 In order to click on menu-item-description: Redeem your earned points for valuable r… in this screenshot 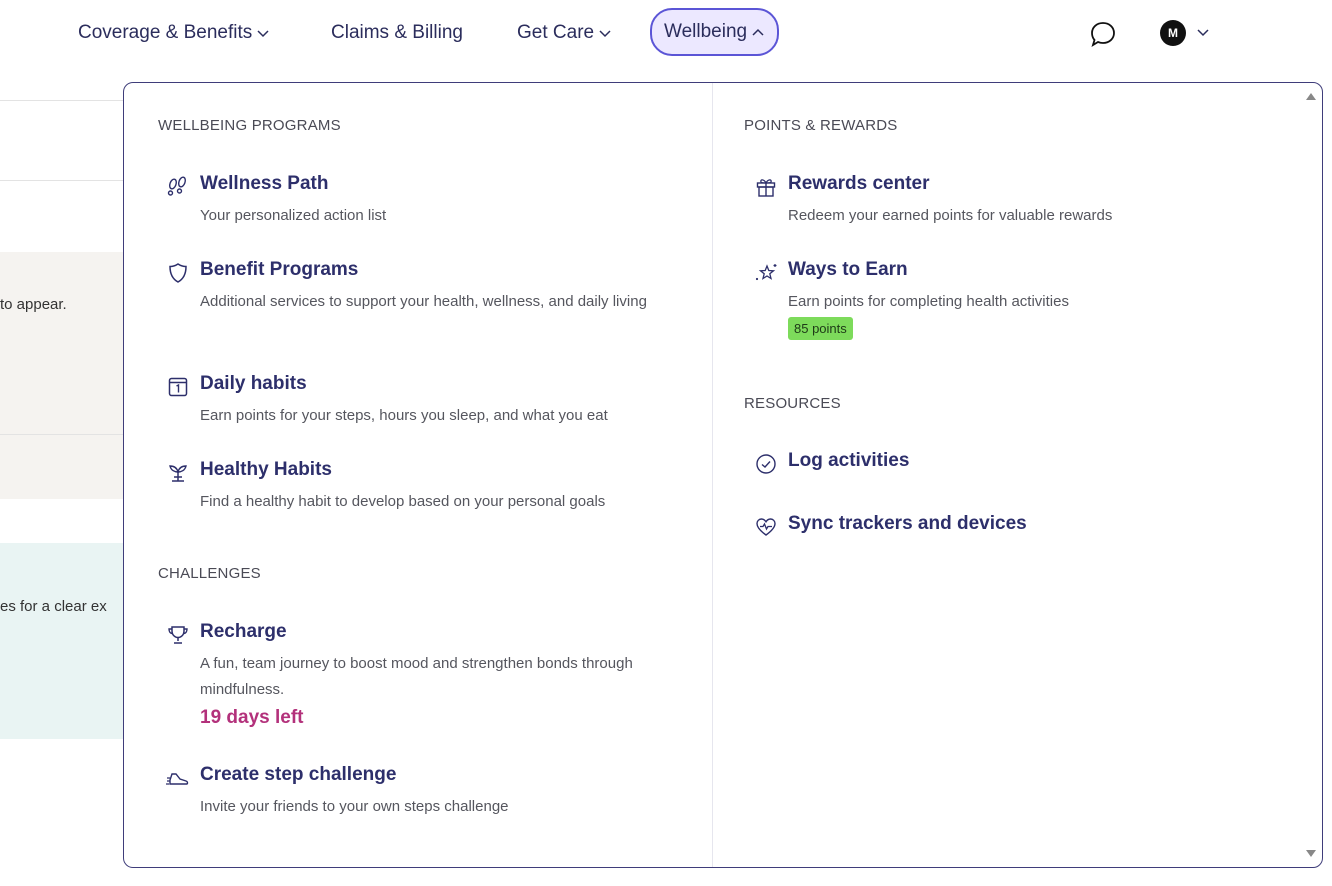, I will do `click(950, 215)`.